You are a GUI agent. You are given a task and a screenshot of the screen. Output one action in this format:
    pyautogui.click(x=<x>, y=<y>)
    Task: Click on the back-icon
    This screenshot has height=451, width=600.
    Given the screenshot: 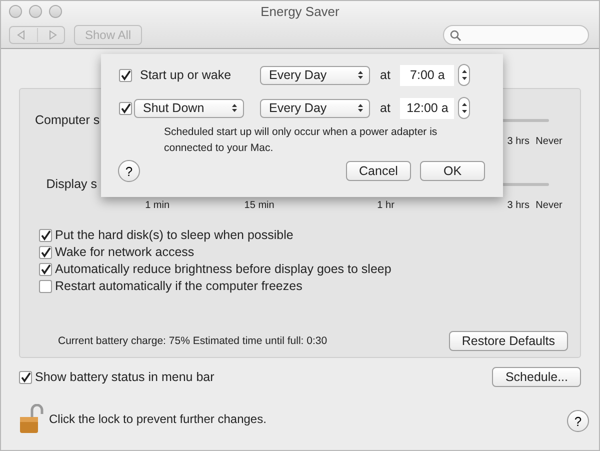 What is the action you would take?
    pyautogui.click(x=21, y=35)
    